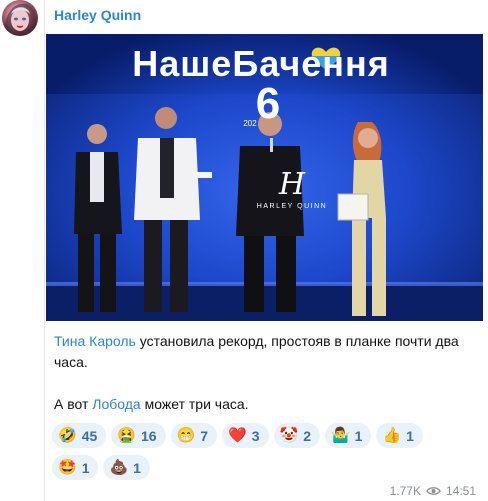 Image resolution: width=488 pixels, height=501 pixels. I want to click on sender-name: Harley Quinn, so click(97, 15).